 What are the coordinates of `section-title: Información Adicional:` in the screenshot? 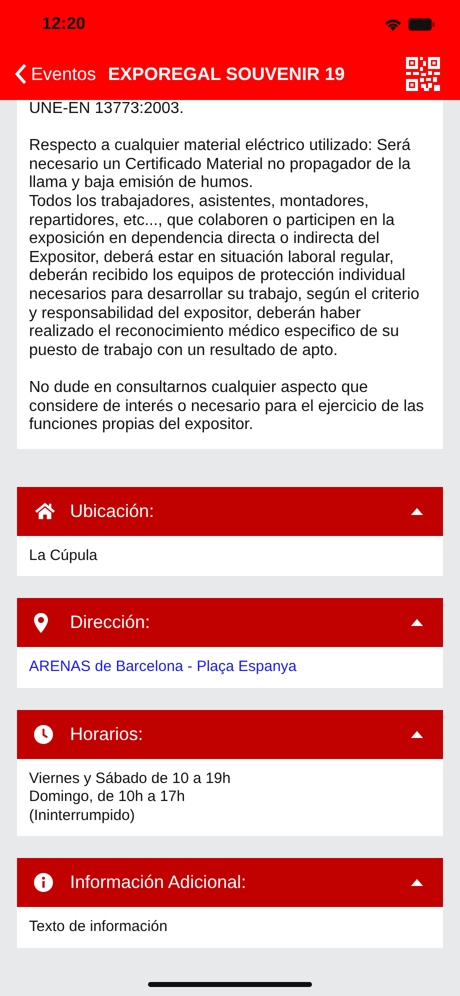 It's located at (159, 883).